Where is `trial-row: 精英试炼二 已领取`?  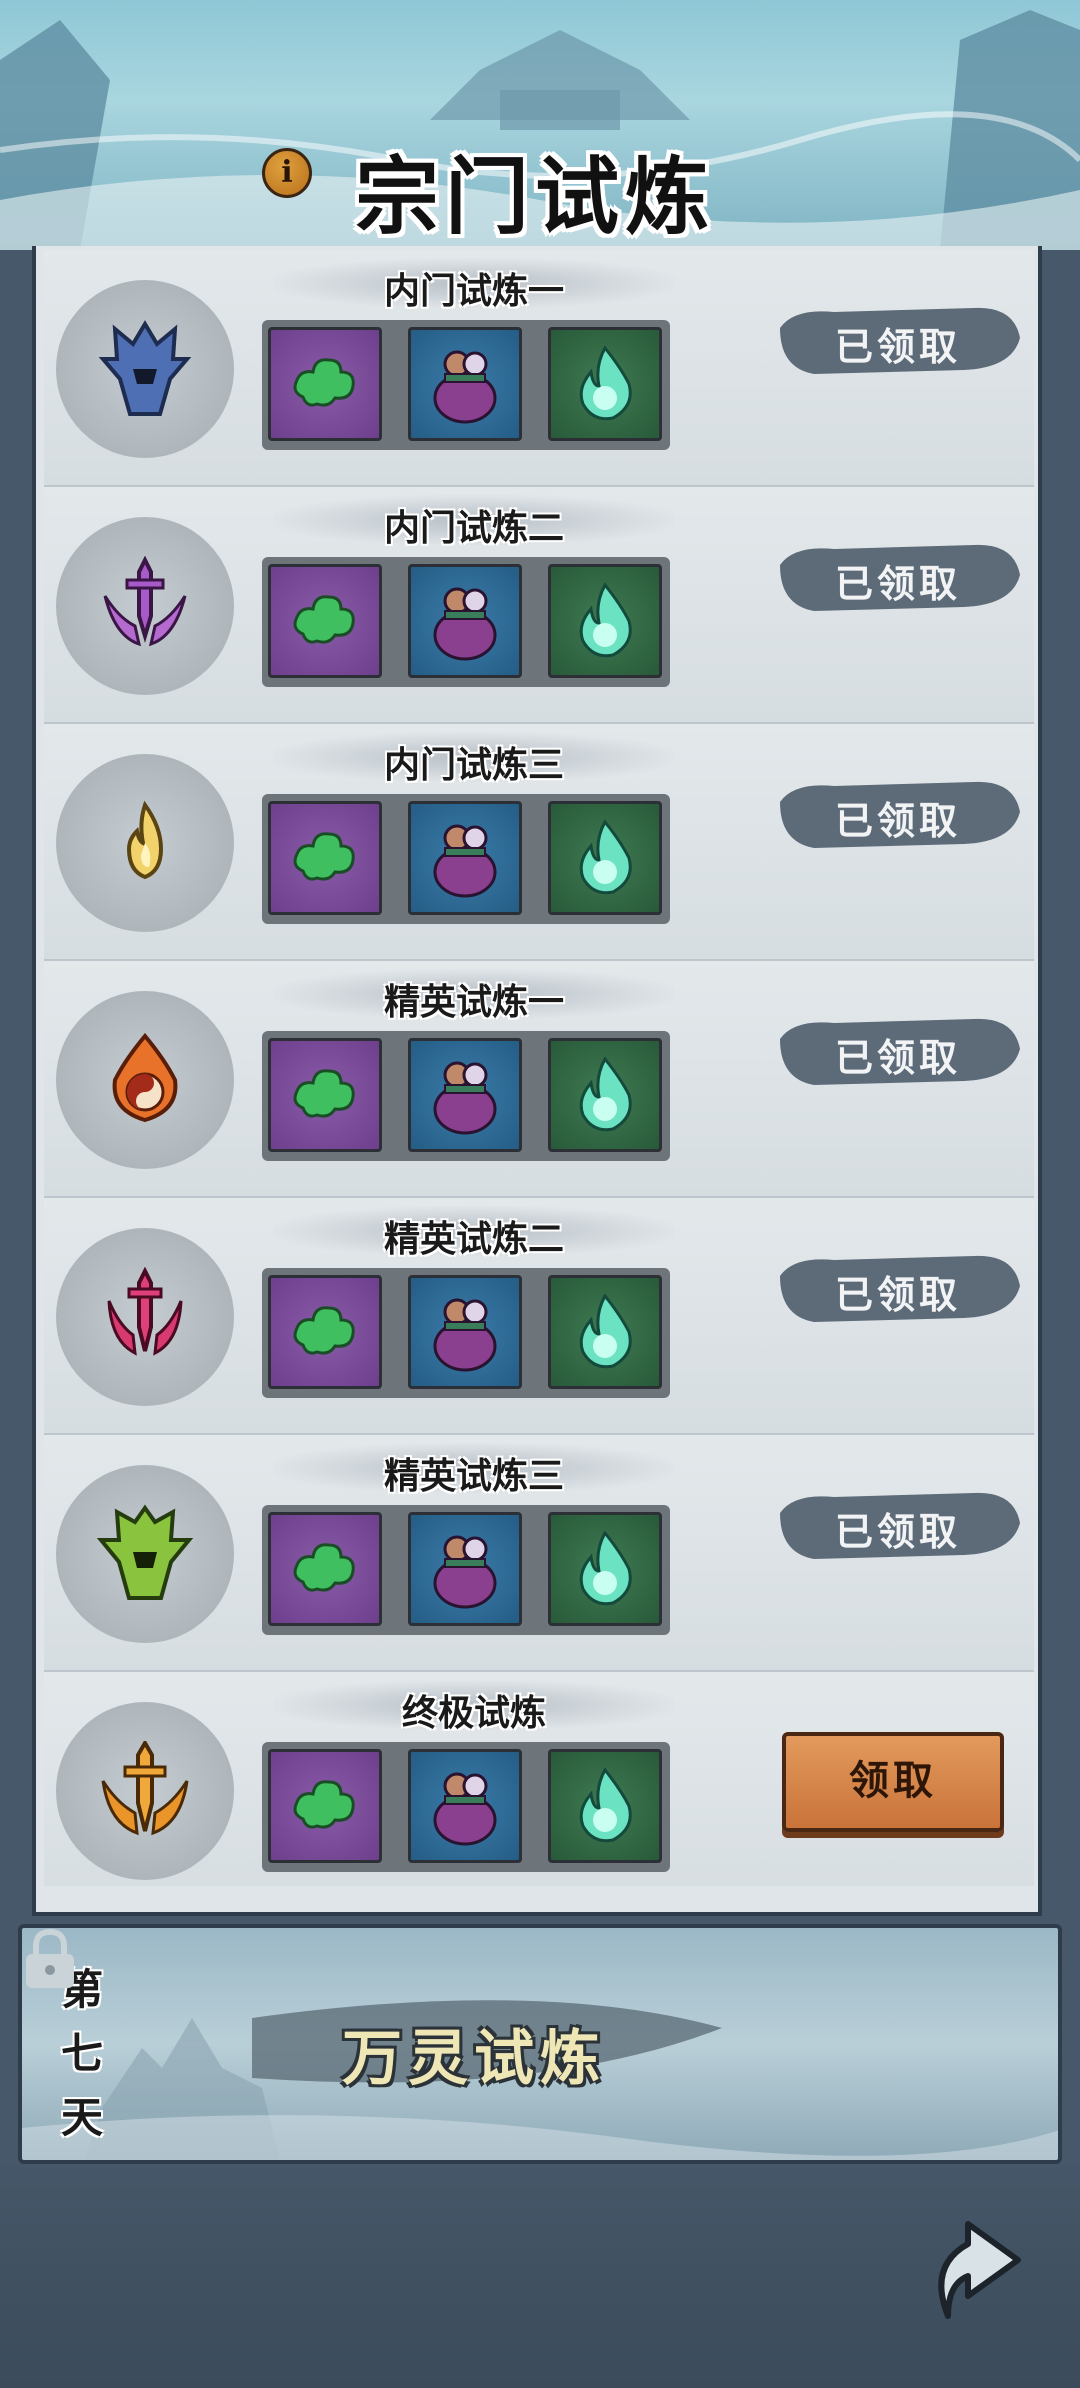
trial-row: 精英试炼二 已领取 is located at coordinates (539, 1316).